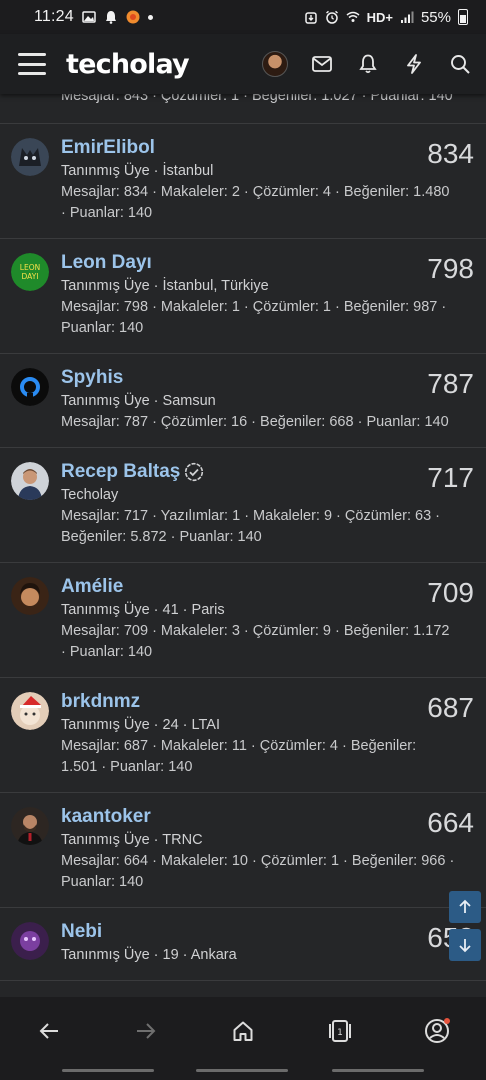 This screenshot has width=486, height=1080. I want to click on member-meta: Tanınmış Üye · 24 · LTAI, so click(141, 725).